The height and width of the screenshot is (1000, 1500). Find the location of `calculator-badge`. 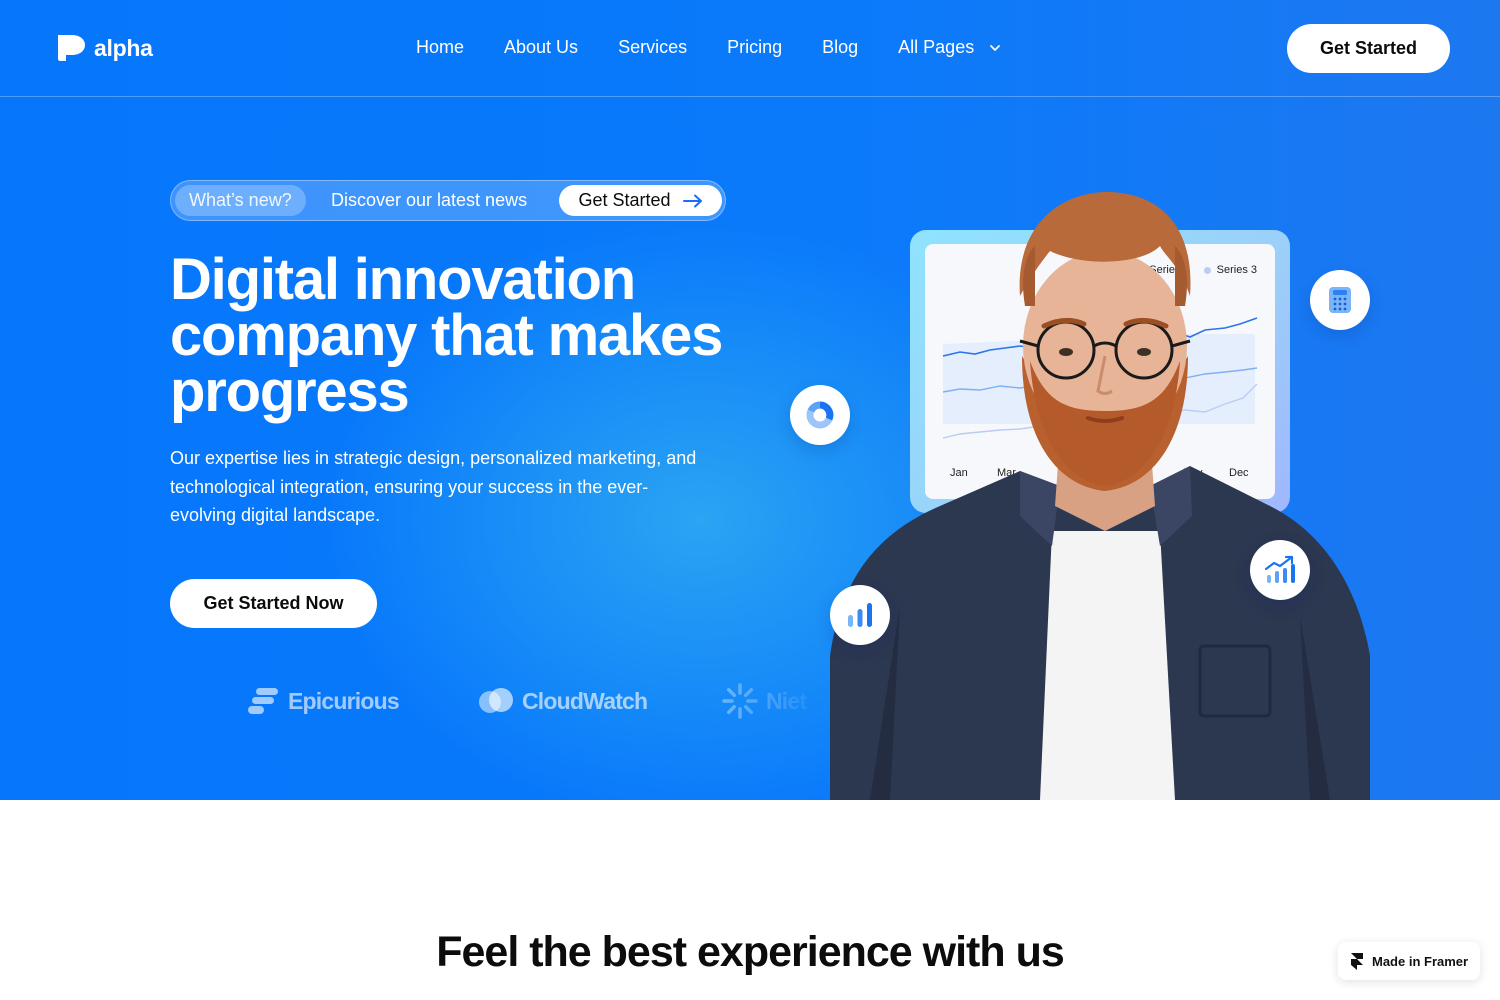

calculator-badge is located at coordinates (1340, 300).